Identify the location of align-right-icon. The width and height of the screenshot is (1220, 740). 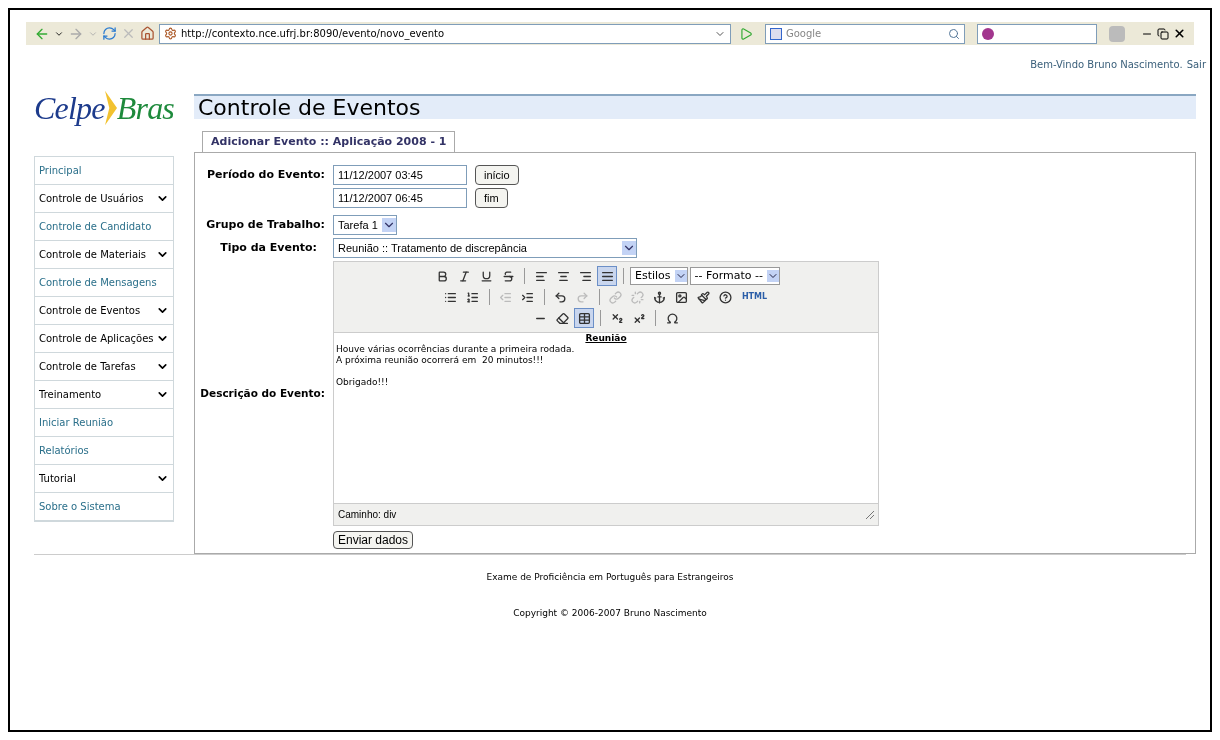
(585, 276).